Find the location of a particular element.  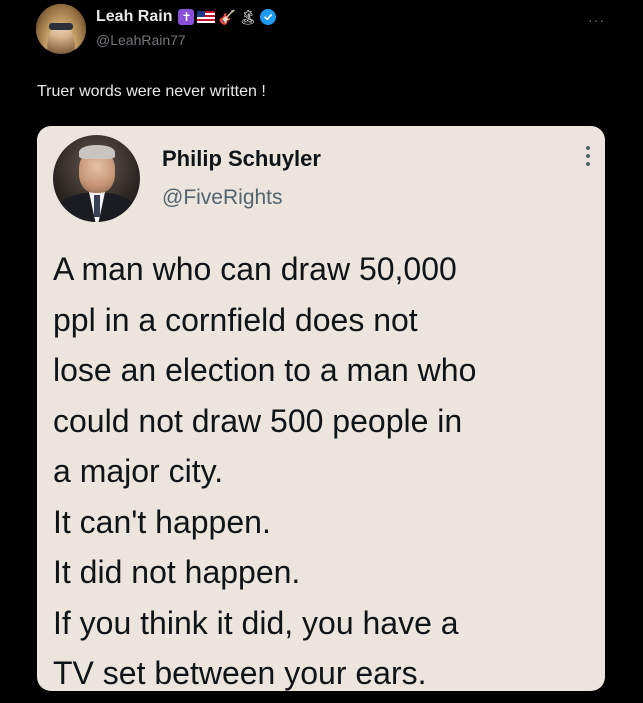

quoted-author-name: Philip Schuyler is located at coordinates (241, 158).